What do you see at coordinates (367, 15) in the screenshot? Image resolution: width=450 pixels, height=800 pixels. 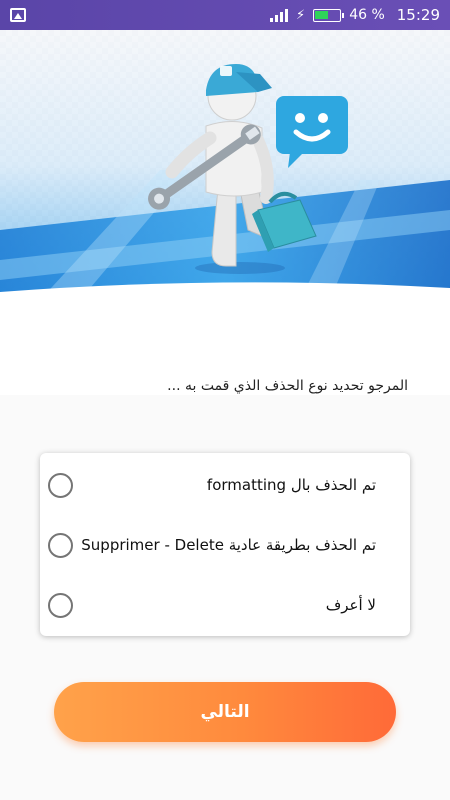 I see `battery-percent: 46 %` at bounding box center [367, 15].